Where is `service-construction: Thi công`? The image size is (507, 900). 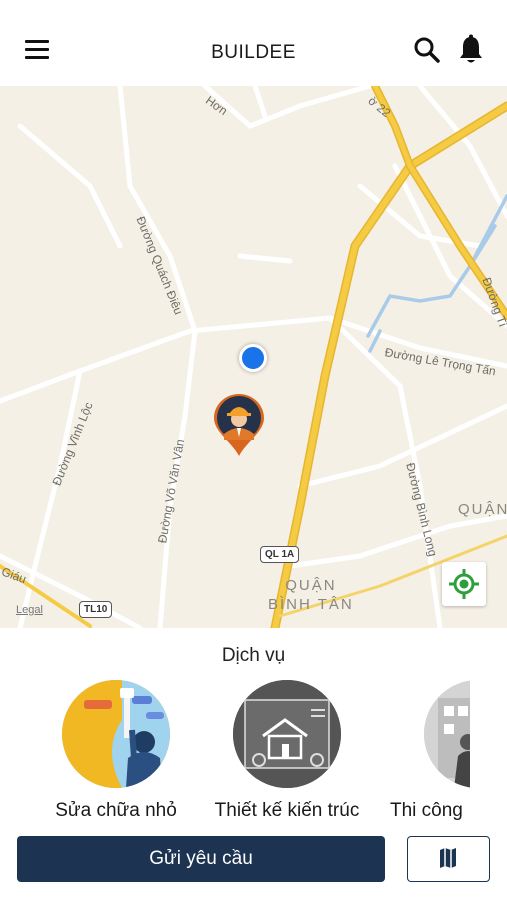
service-construction: Thi công is located at coordinates (428, 751).